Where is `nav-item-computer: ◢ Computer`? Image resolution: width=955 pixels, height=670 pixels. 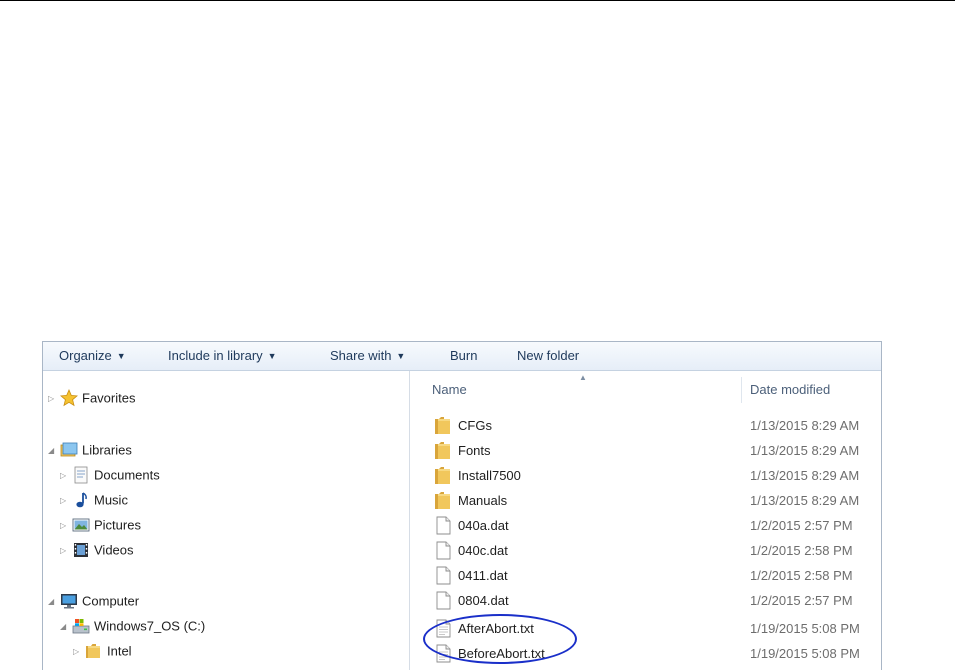
nav-item-computer: ◢ Computer is located at coordinates (93, 601).